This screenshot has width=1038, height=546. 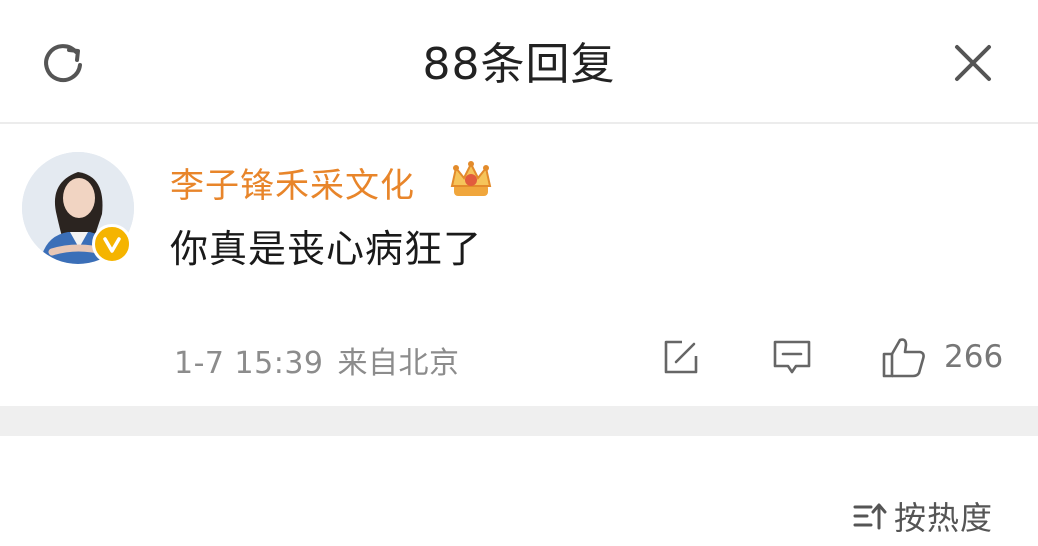 I want to click on like-button: 266, so click(x=941, y=357).